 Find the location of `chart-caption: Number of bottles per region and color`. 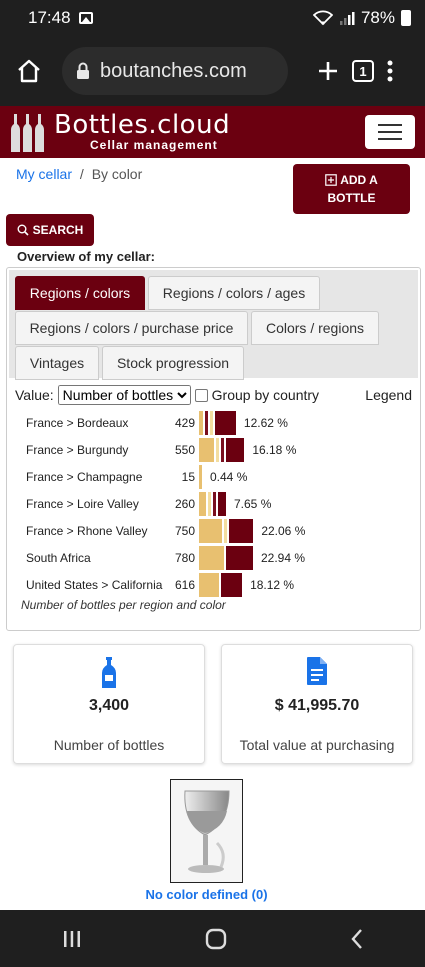

chart-caption: Number of bottles per region and color is located at coordinates (123, 605).